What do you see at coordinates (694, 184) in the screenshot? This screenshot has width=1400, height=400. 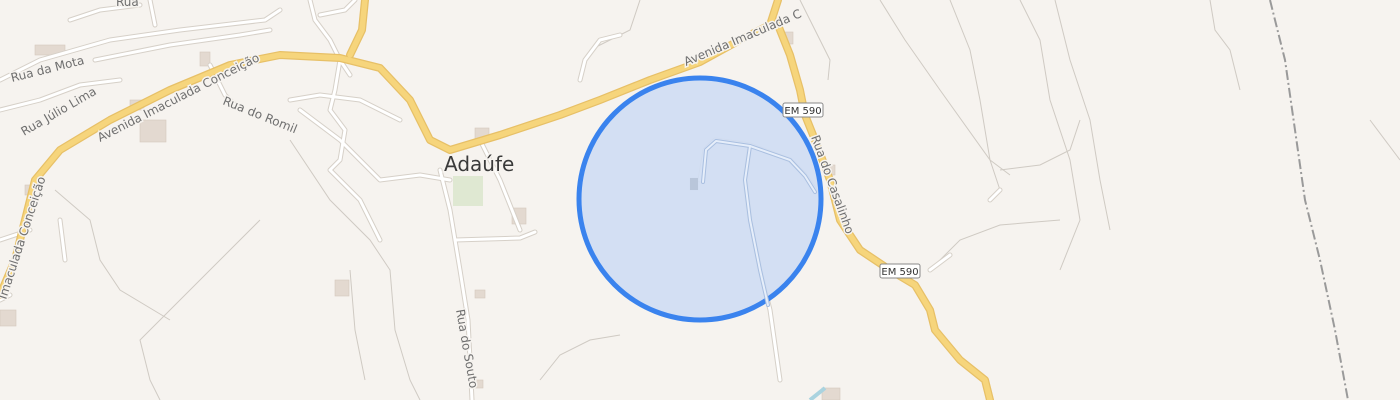 I see `building-in-circle` at bounding box center [694, 184].